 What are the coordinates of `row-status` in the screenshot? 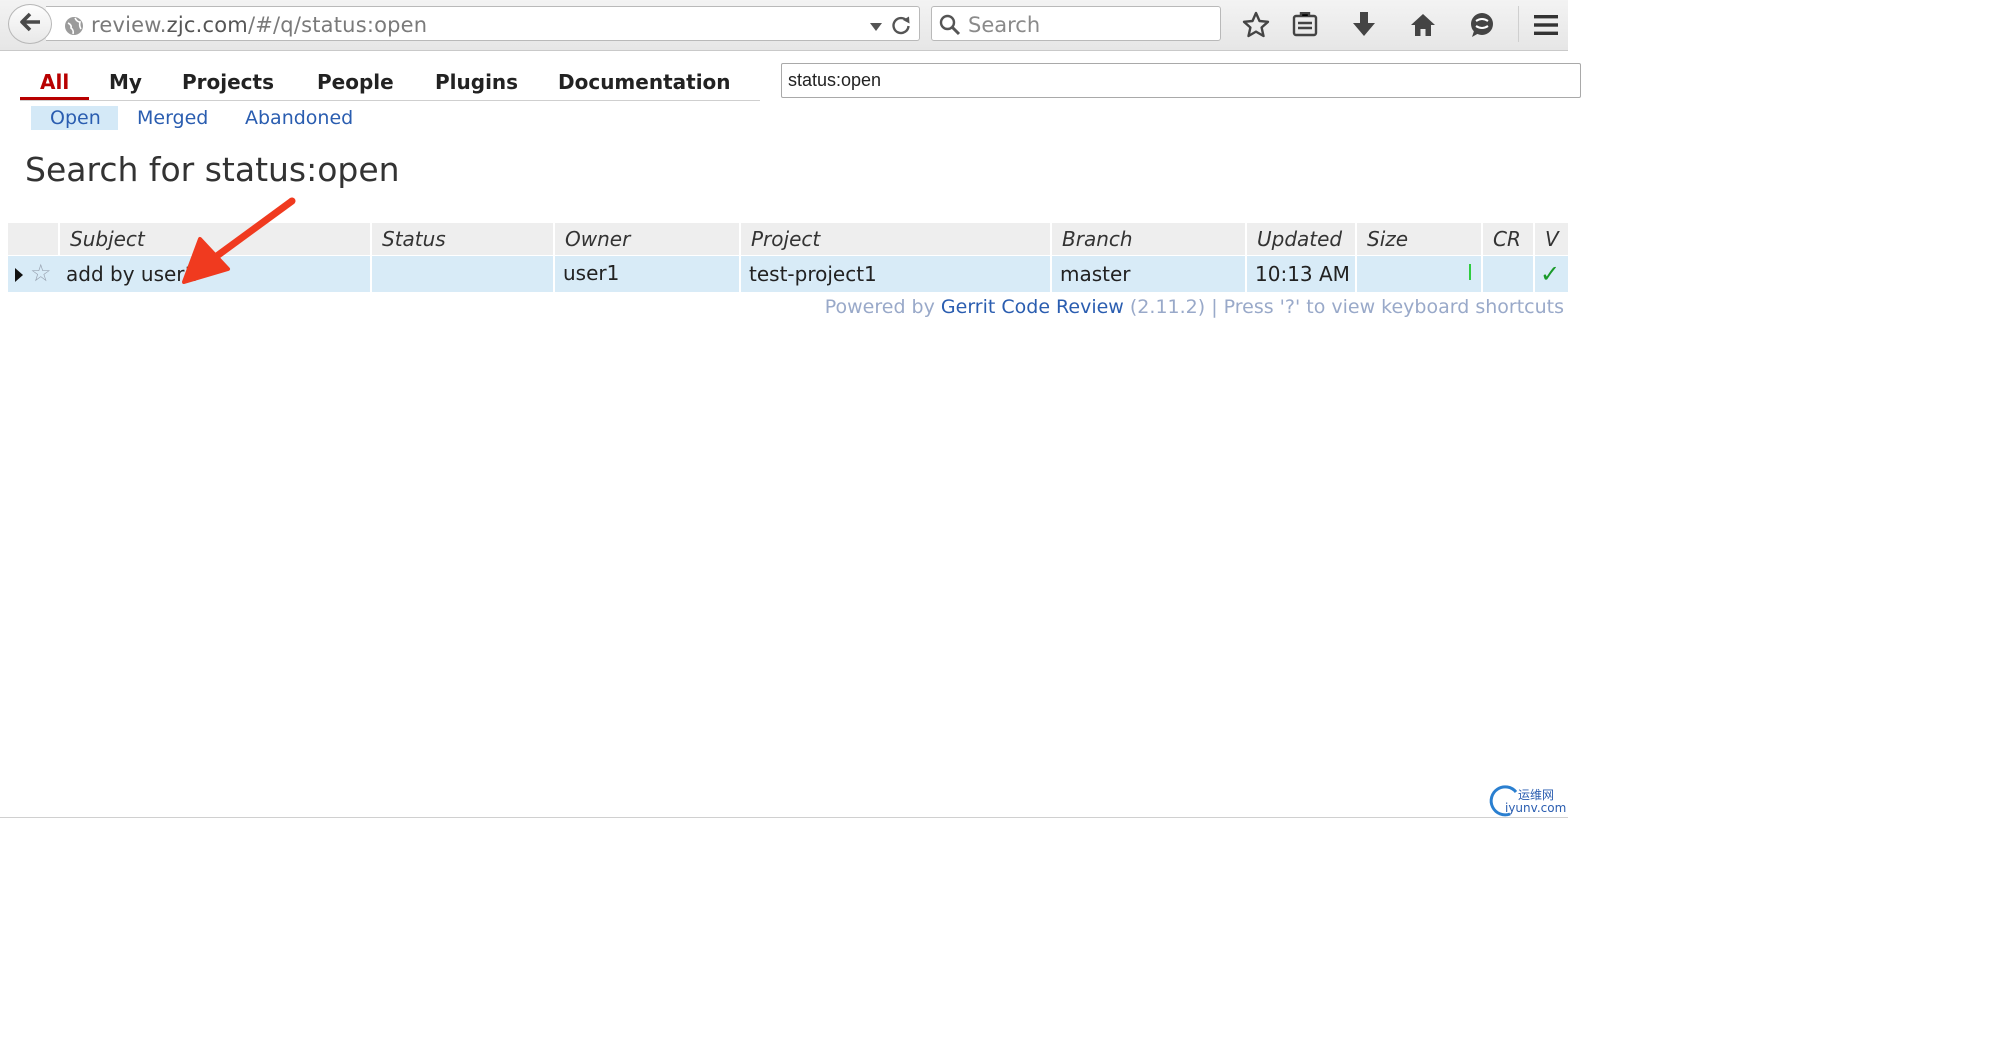 It's located at (461, 274).